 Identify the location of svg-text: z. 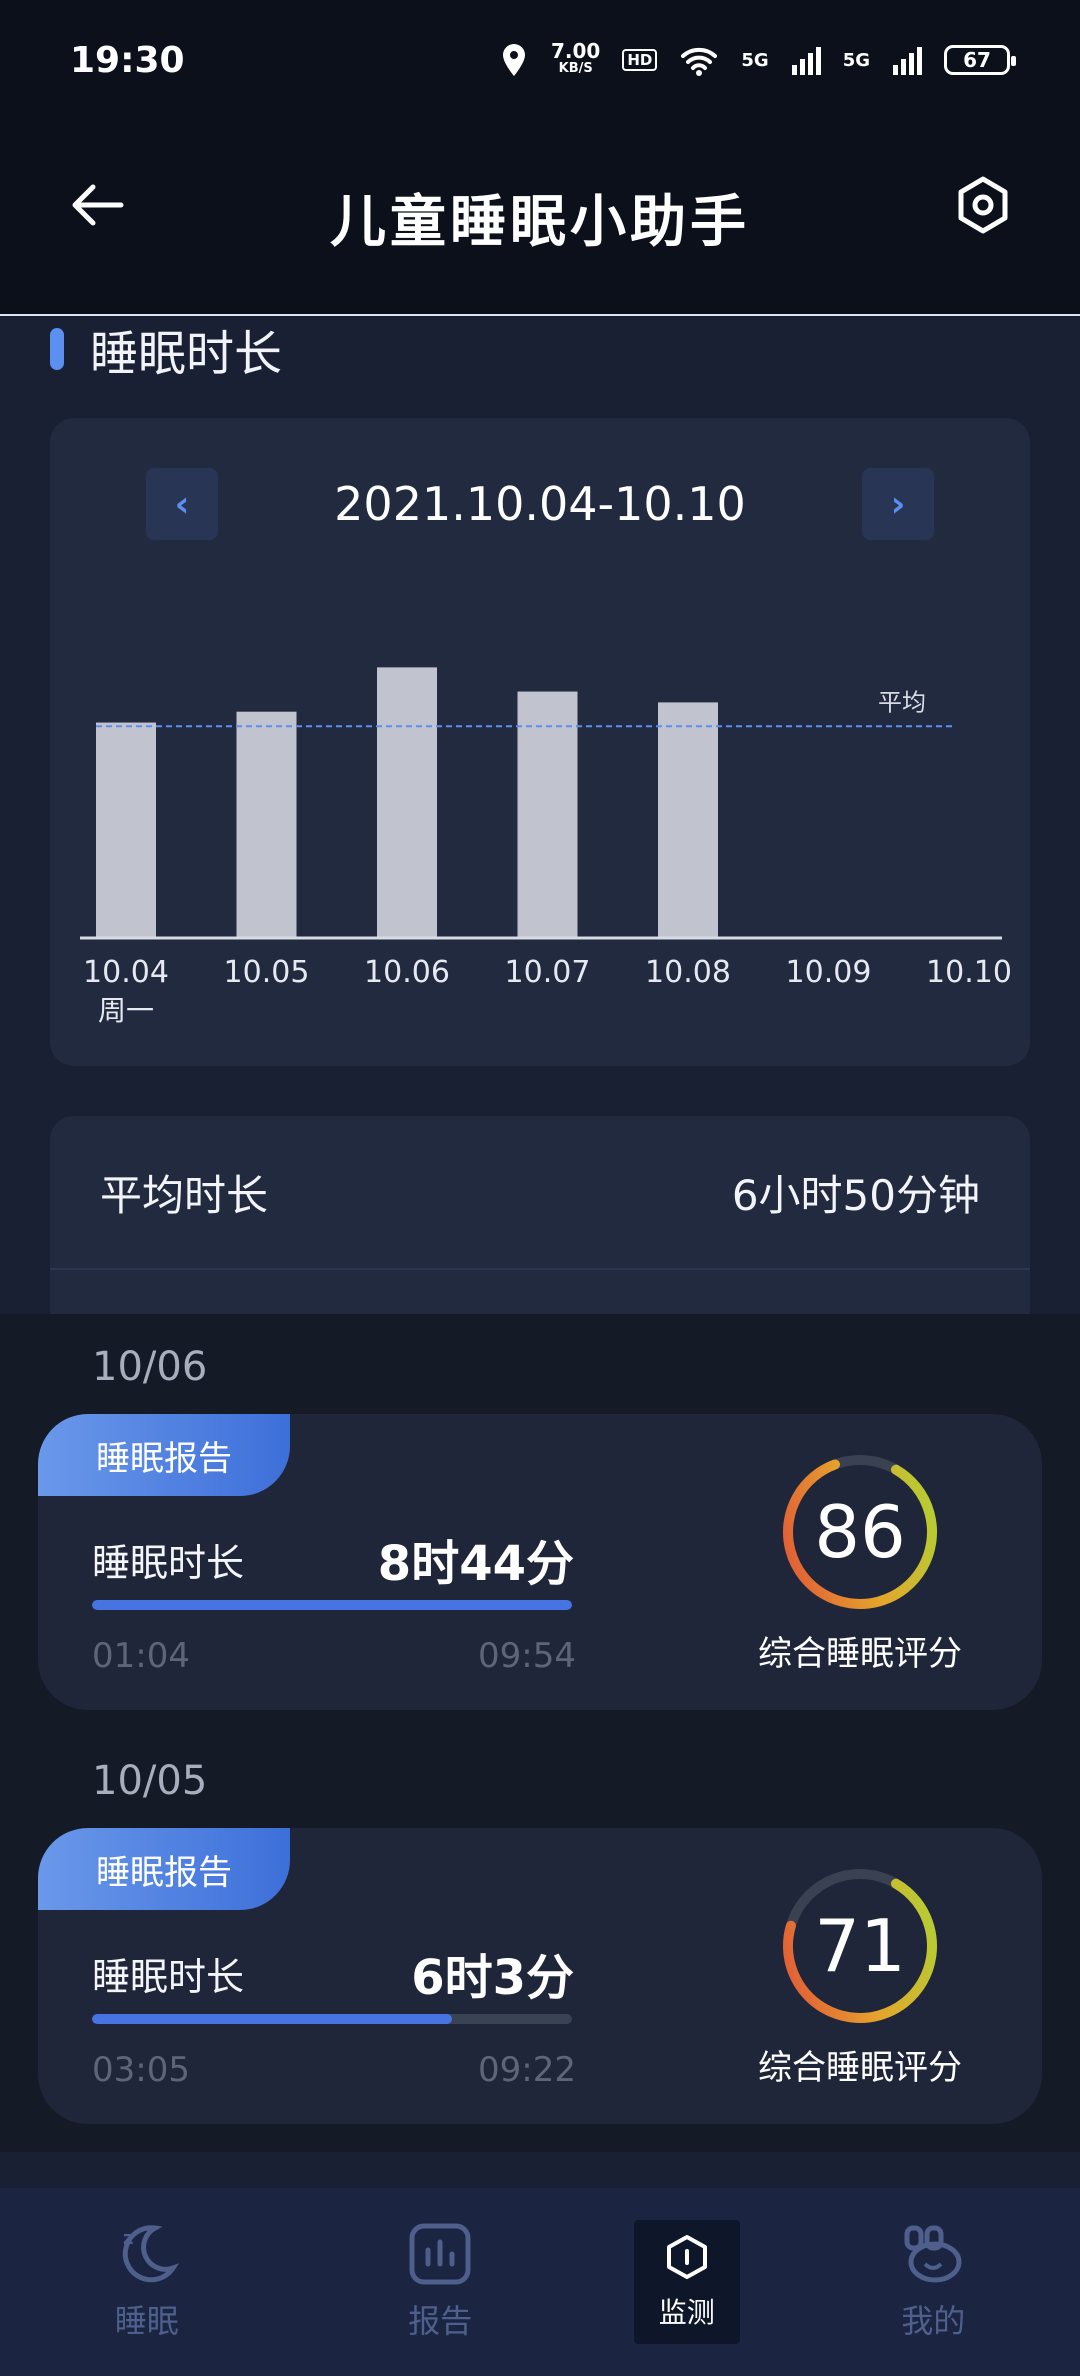
(128, 2238).